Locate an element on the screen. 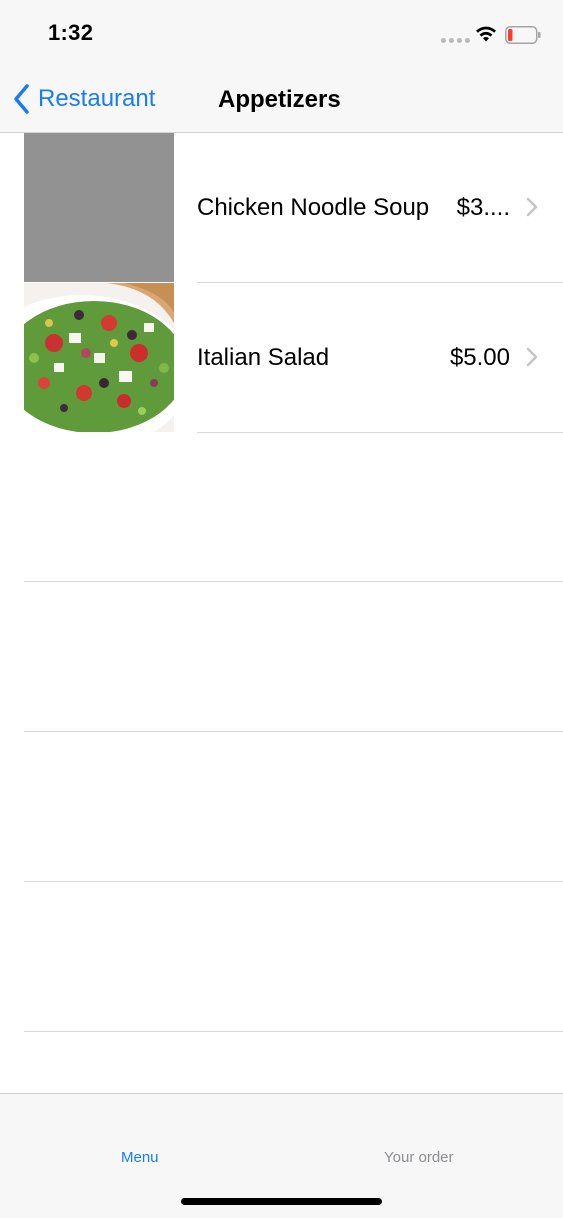 The width and height of the screenshot is (563, 1218). row-separator is located at coordinates (380, 432).